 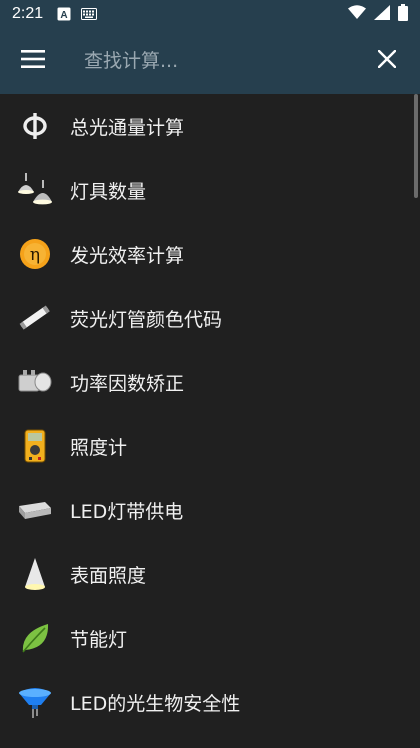 I want to click on hamburger-icon, so click(x=33, y=61).